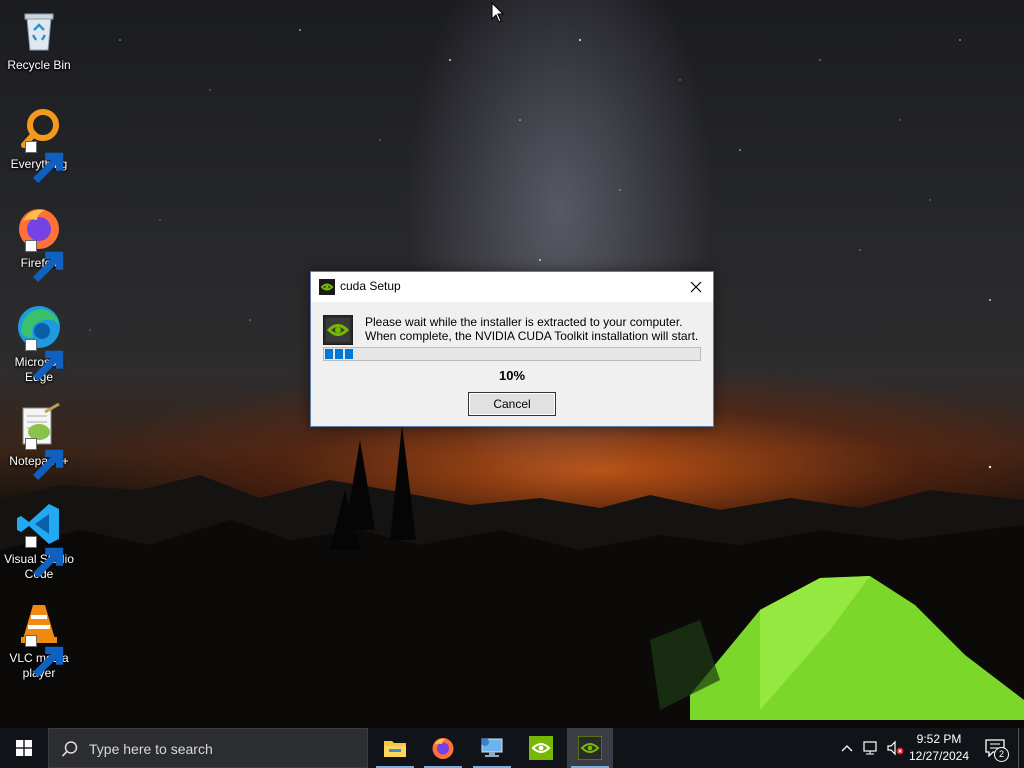 The image size is (1024, 768). I want to click on desktop-icon-vlc: VLC media player, so click(39, 640).